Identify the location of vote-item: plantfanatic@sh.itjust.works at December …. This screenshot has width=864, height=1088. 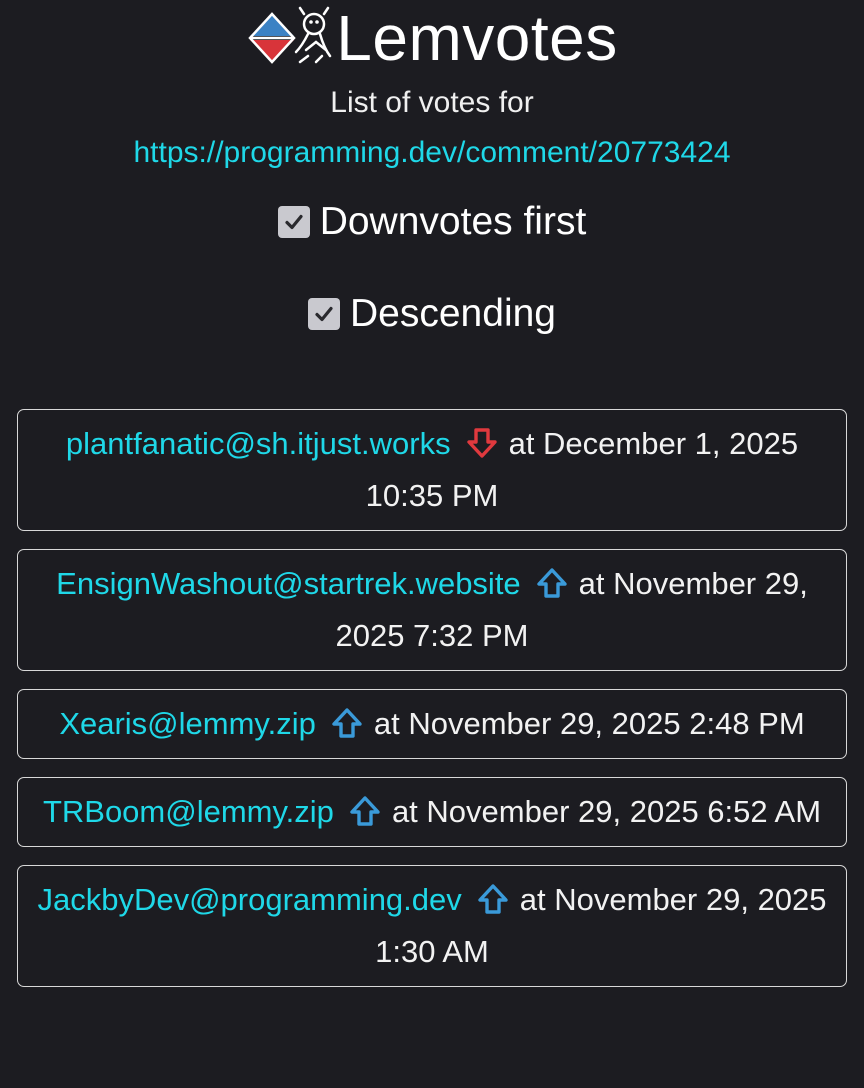
(432, 470).